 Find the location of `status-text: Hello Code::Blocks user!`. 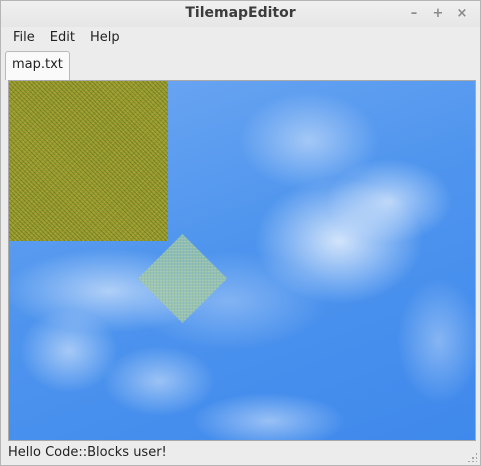

status-text: Hello Code::Blocks user! is located at coordinates (87, 452).